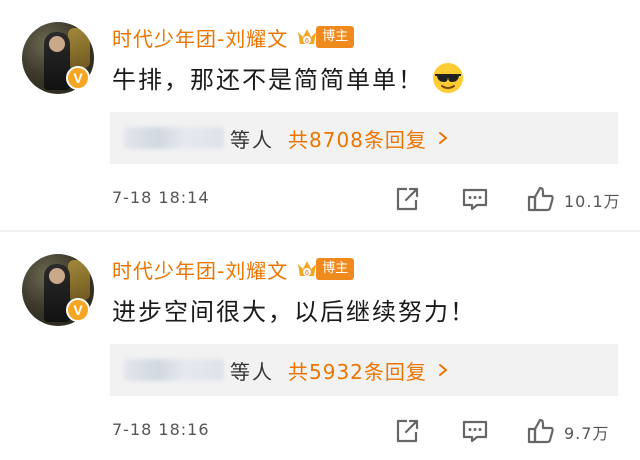 Image resolution: width=640 pixels, height=460 pixels. I want to click on comment-text: 进步空间很大，以后继续努力！, so click(294, 312).